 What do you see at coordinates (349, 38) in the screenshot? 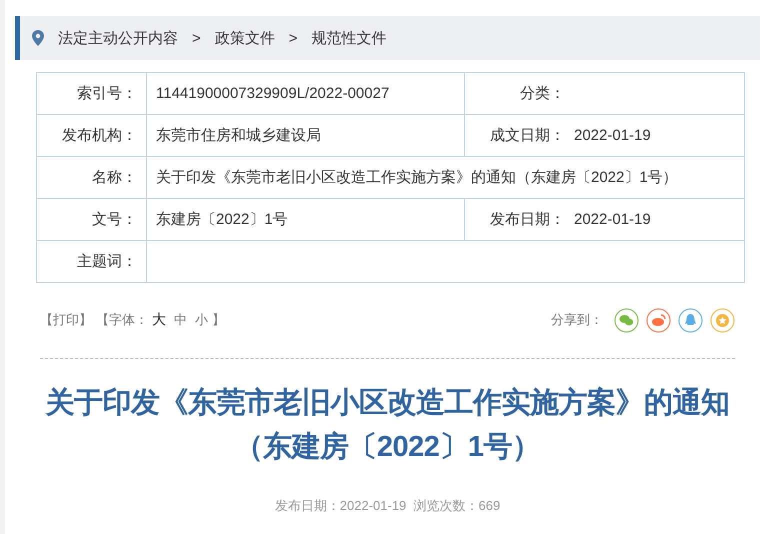
I see `breadcrumb-link: 规范性文件` at bounding box center [349, 38].